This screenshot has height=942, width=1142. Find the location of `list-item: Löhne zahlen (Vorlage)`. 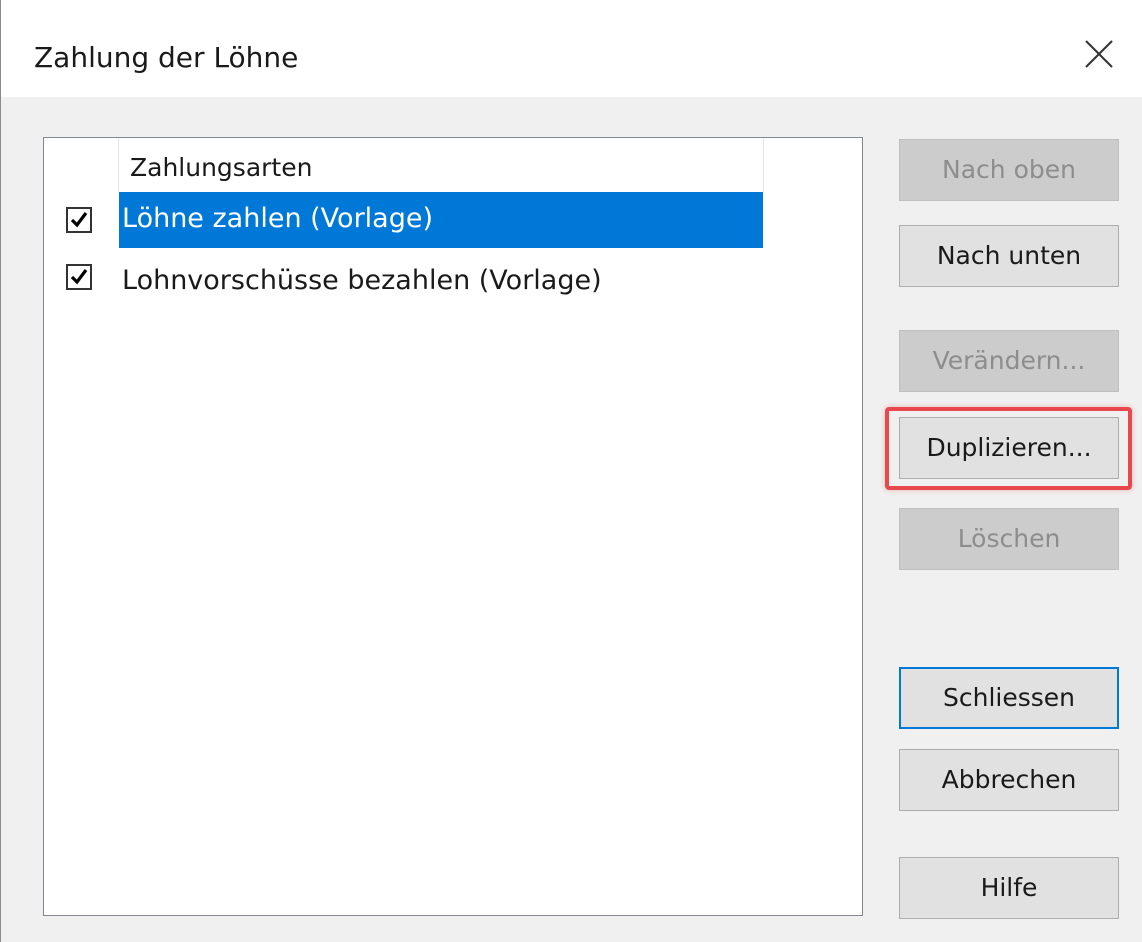

list-item: Löhne zahlen (Vorlage) is located at coordinates (453, 220).